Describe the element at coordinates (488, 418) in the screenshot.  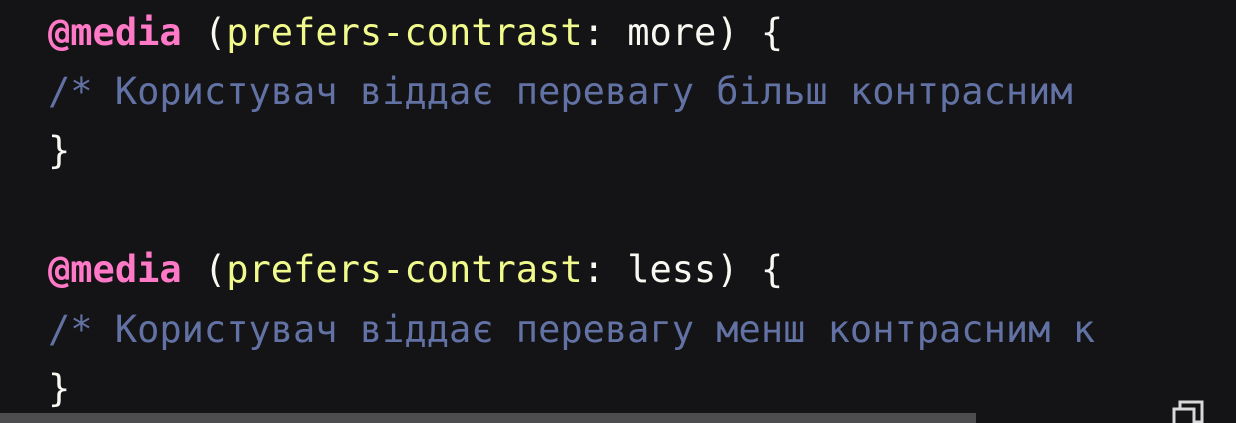
I see `scrollbar-thumb` at that location.